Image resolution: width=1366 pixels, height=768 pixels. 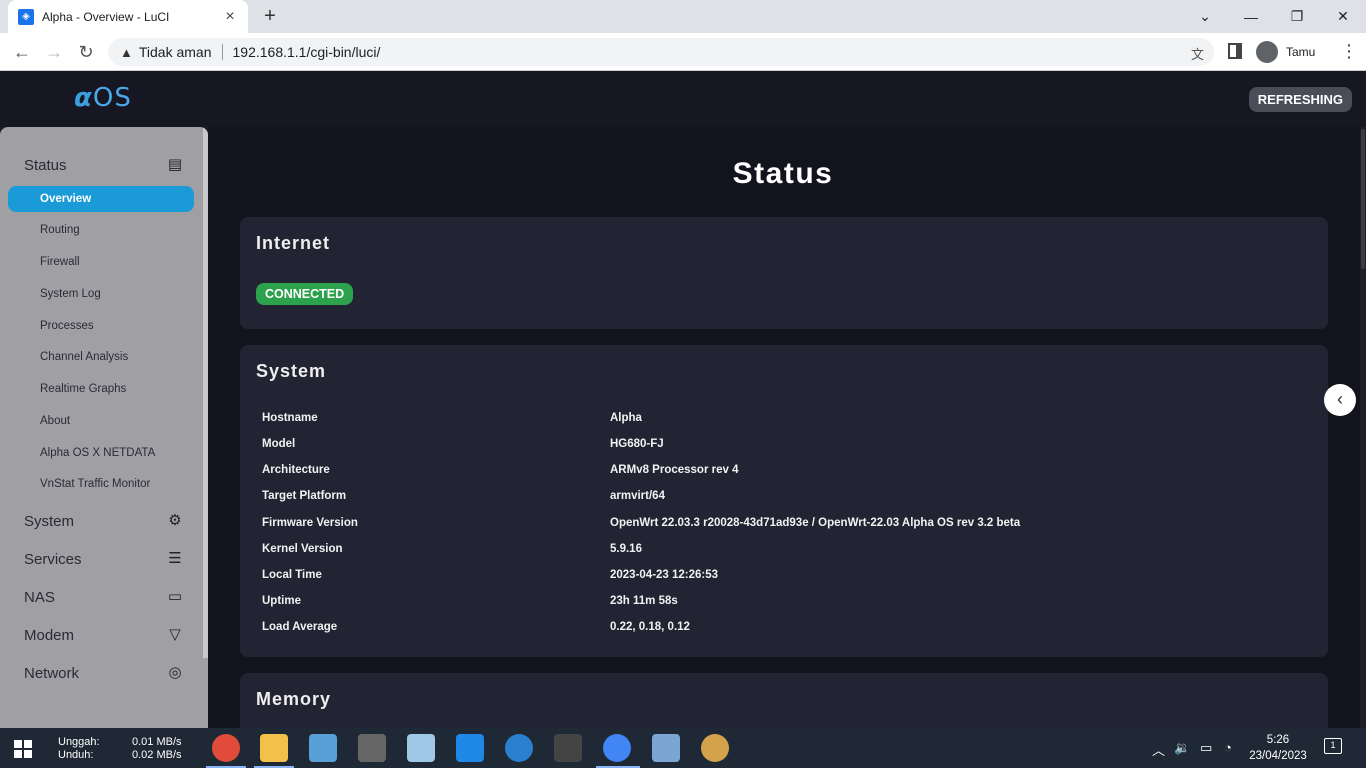 I want to click on address-bar: ▲ Tidak aman 192.168.1.1/cgi-bin/luci/ 文, so click(x=661, y=52).